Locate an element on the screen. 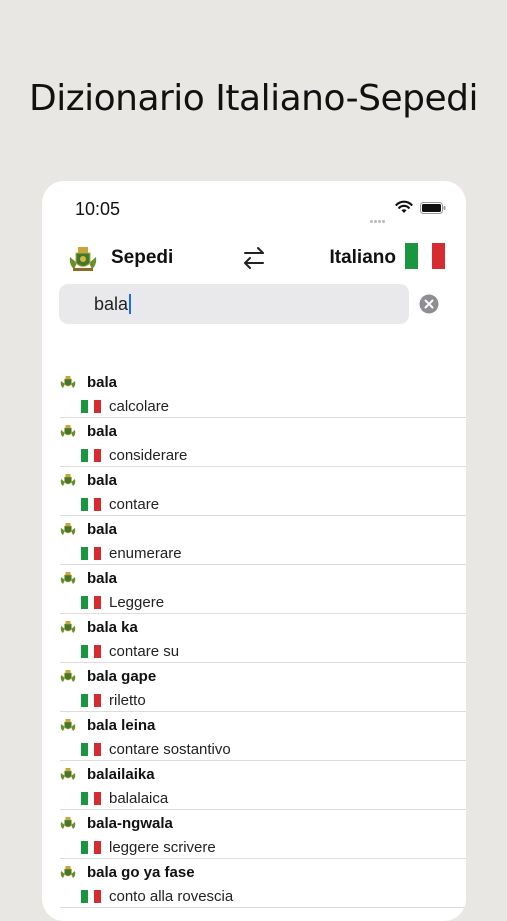 The width and height of the screenshot is (507, 921). result-translation: considerare is located at coordinates (148, 455).